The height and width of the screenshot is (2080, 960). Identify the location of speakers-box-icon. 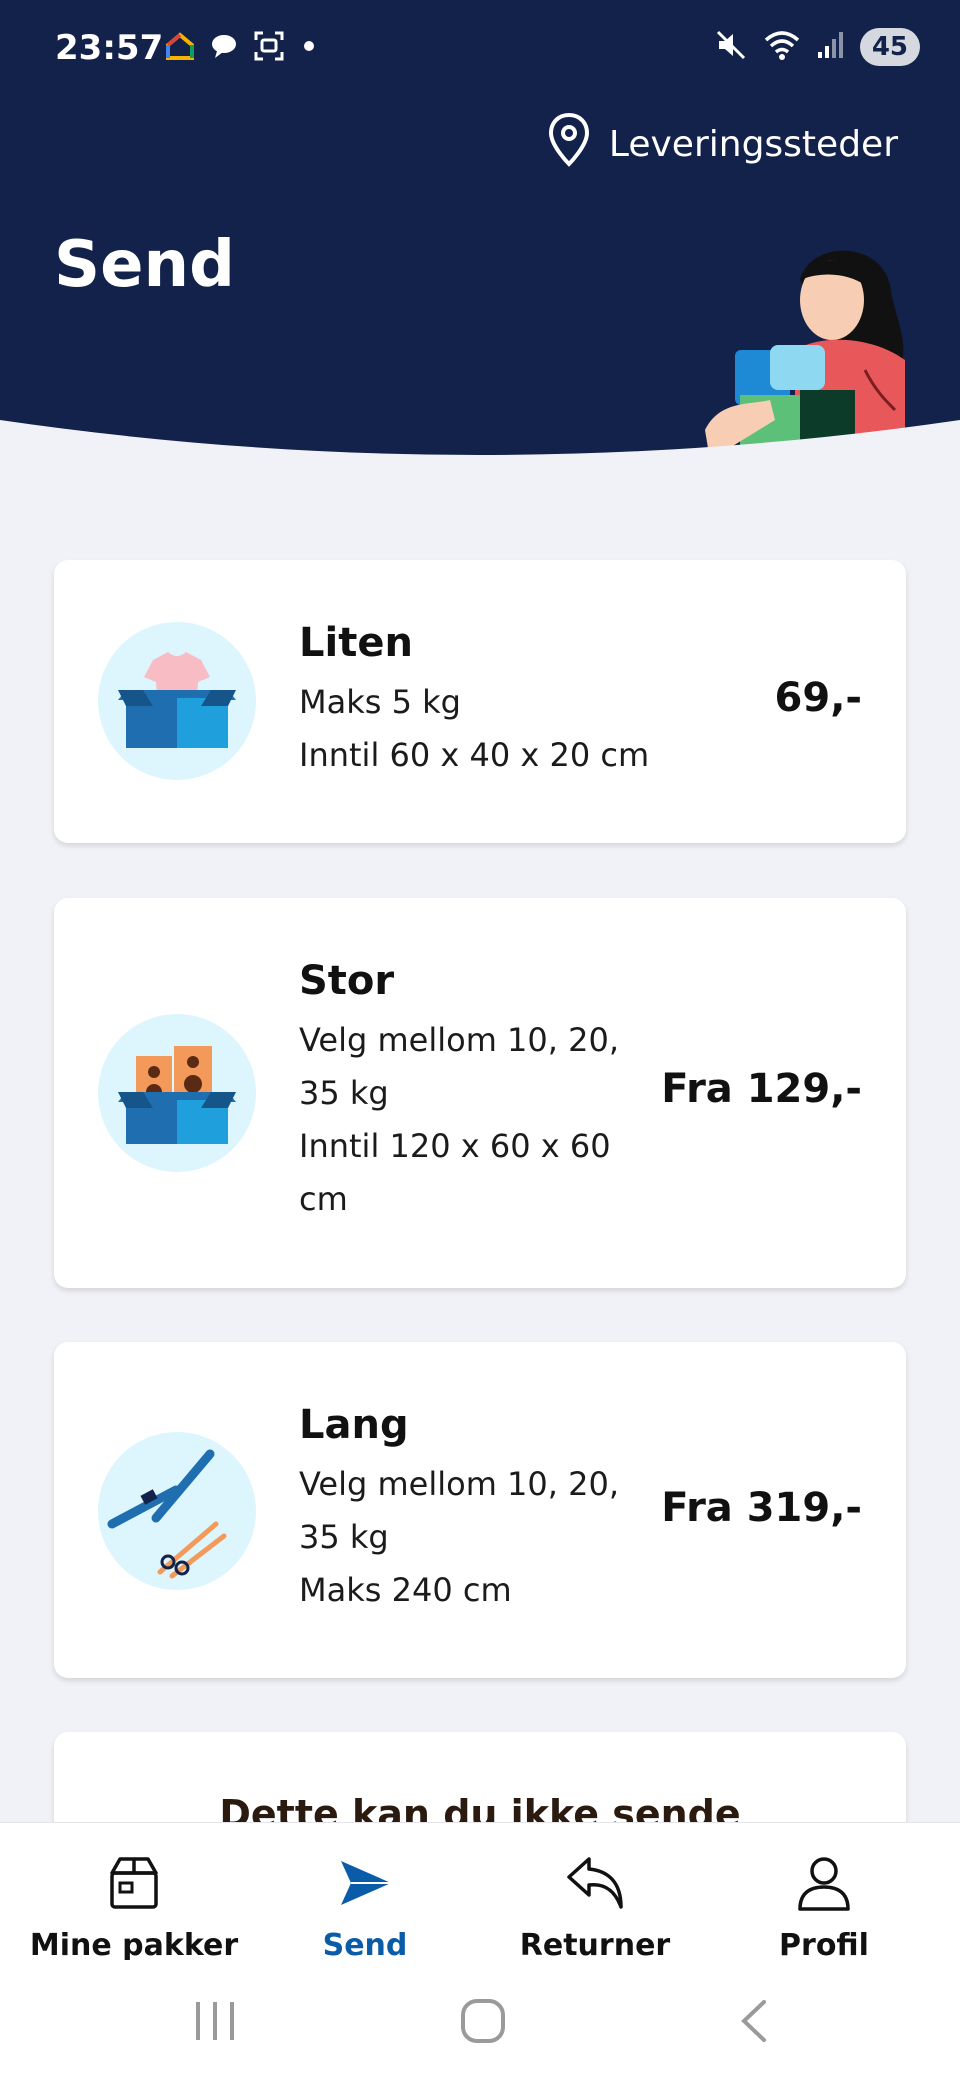
(177, 1093).